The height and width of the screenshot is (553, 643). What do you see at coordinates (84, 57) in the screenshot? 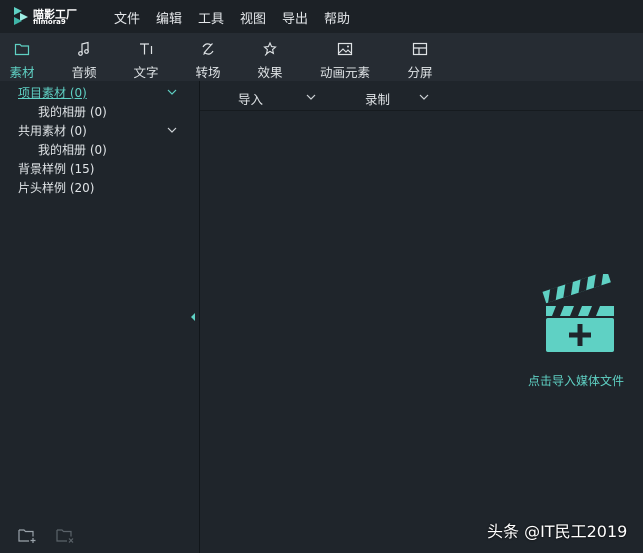
I see `tab-audio: 音频` at bounding box center [84, 57].